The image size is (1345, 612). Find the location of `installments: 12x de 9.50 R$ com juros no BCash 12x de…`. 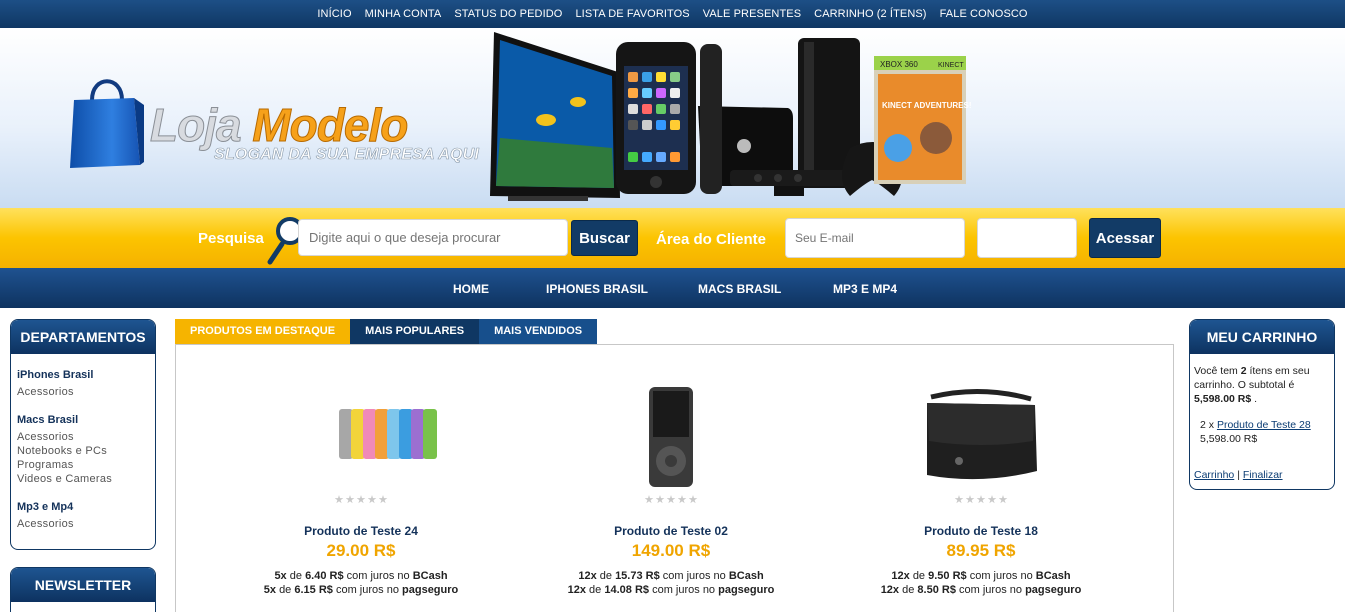

installments: 12x de 9.50 R$ com juros no BCash 12x de… is located at coordinates (981, 583).